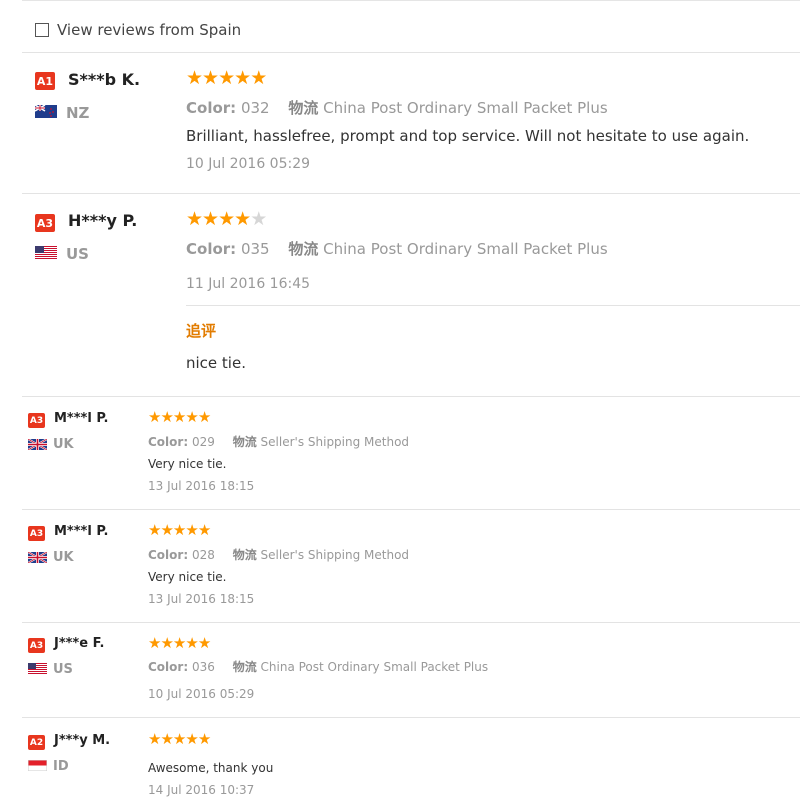 This screenshot has height=800, width=800. Describe the element at coordinates (46, 111) in the screenshot. I see `new-zealand-flag-icon` at that location.